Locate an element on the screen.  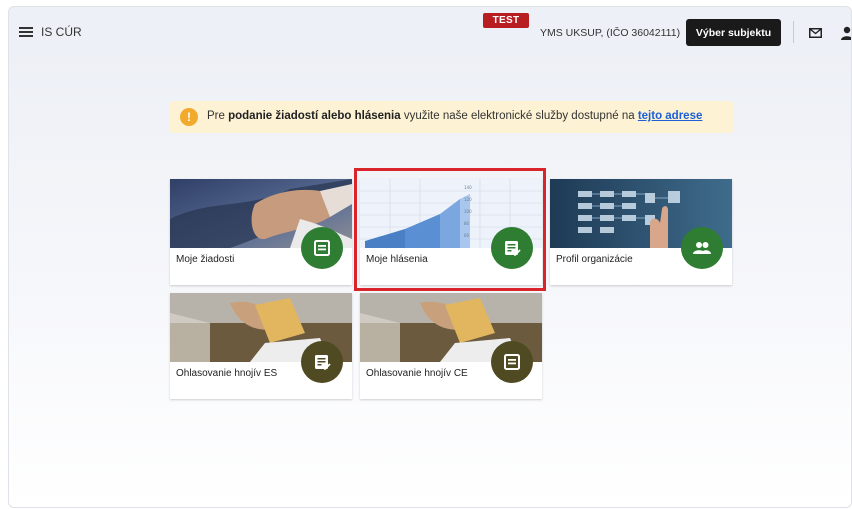
subject-name: YMS UKSUP, (IČO 36042111) is located at coordinates (610, 33).